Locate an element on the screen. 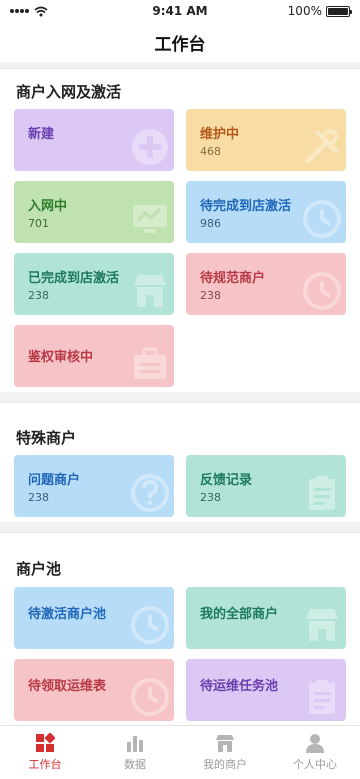 This screenshot has height=779, width=360. nav-bar: 工作台 is located at coordinates (180, 42).